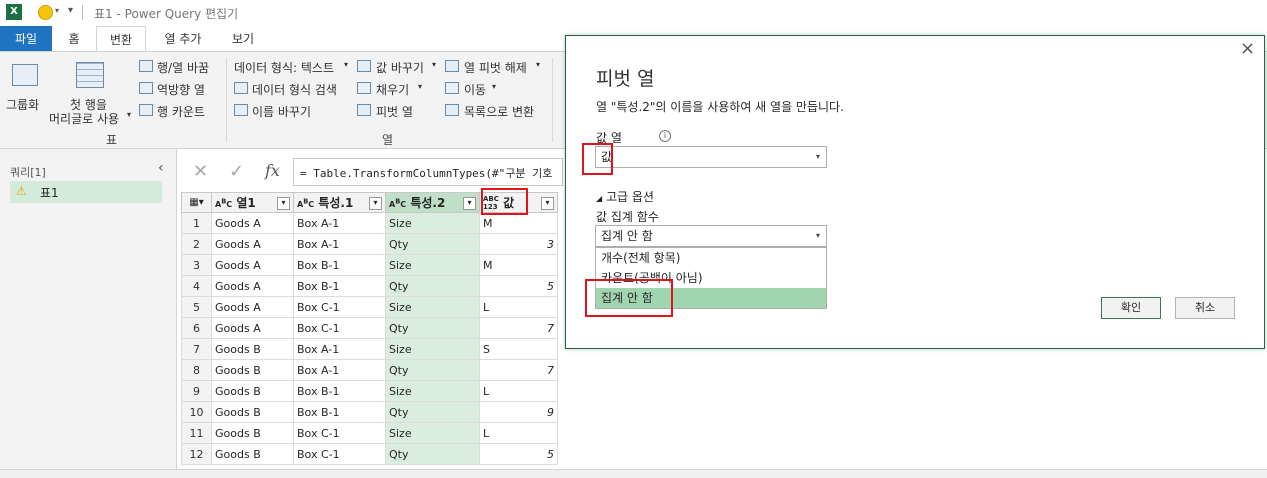 This screenshot has height=478, width=1267. What do you see at coordinates (22, 104) in the screenshot?
I see `group-by-button: 그룹화` at bounding box center [22, 104].